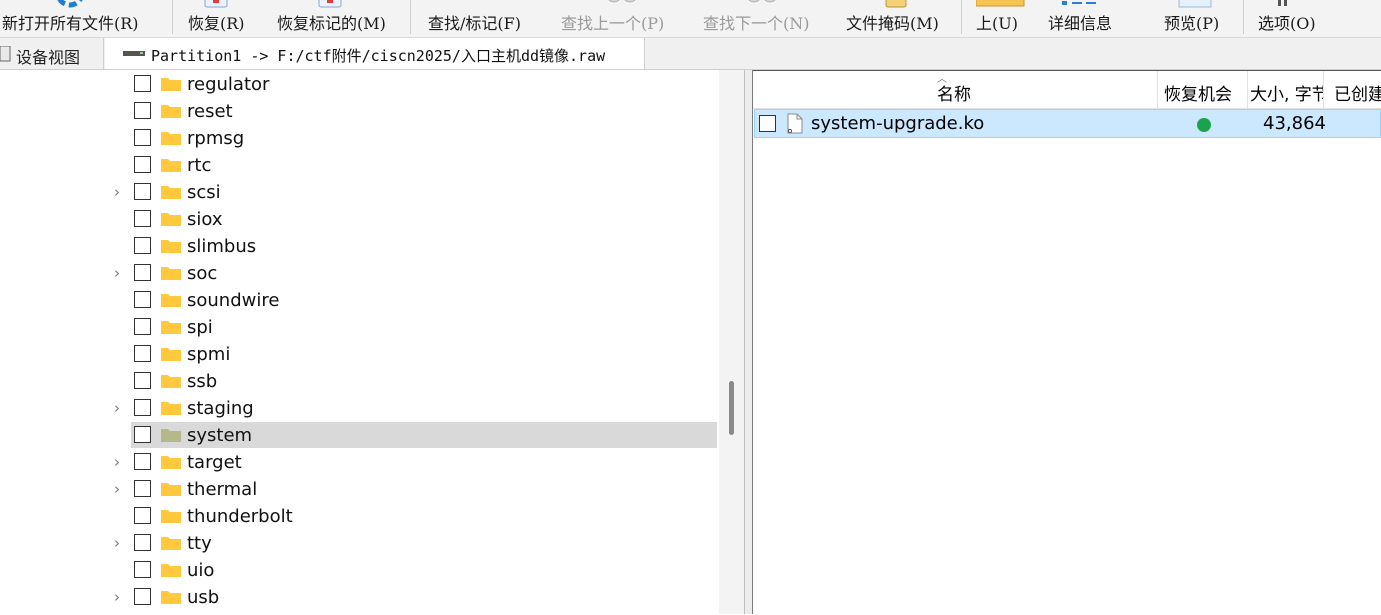 This screenshot has height=615, width=1381. Describe the element at coordinates (83, 18) in the screenshot. I see `open-all-files-button: 新打开所有文件(R)` at that location.